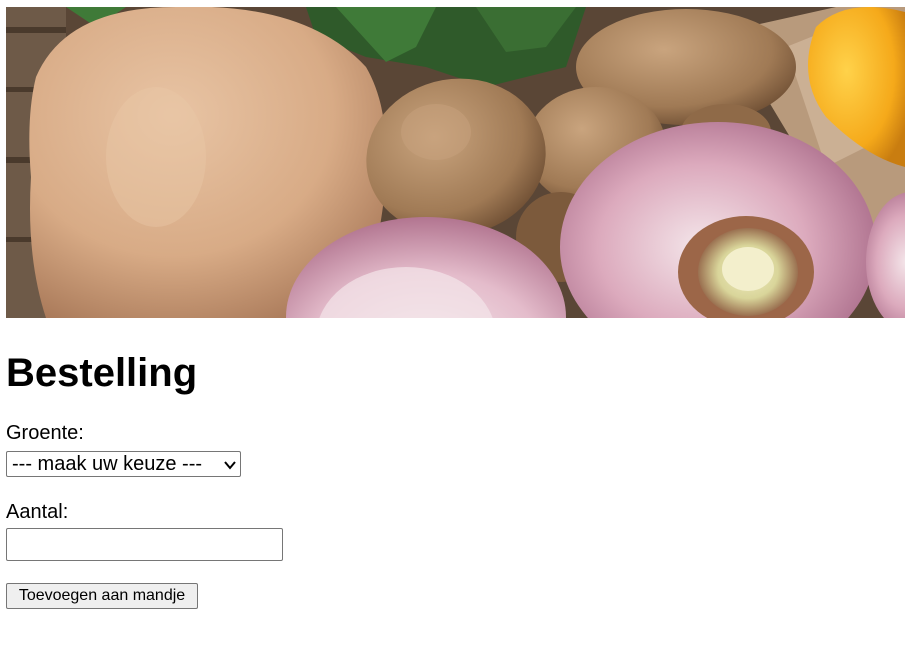 This screenshot has height=652, width=905. I want to click on aantal-label: Aantal:, so click(37, 512).